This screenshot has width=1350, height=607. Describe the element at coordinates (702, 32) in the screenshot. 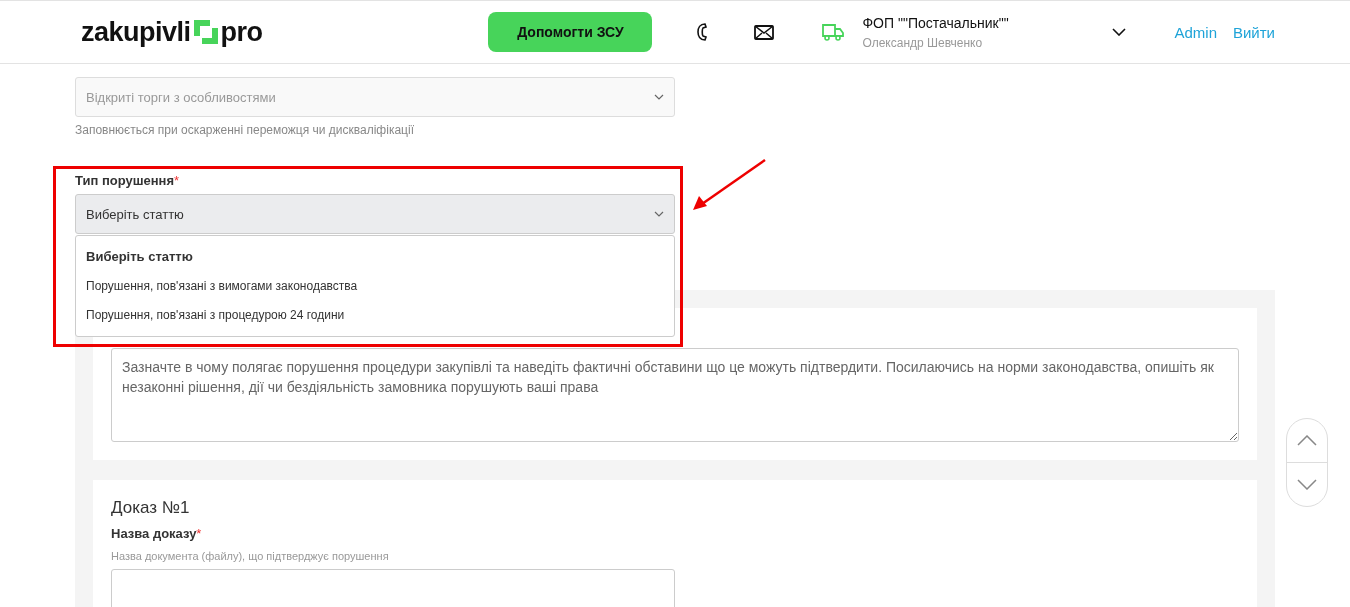

I see `phone-icon` at that location.